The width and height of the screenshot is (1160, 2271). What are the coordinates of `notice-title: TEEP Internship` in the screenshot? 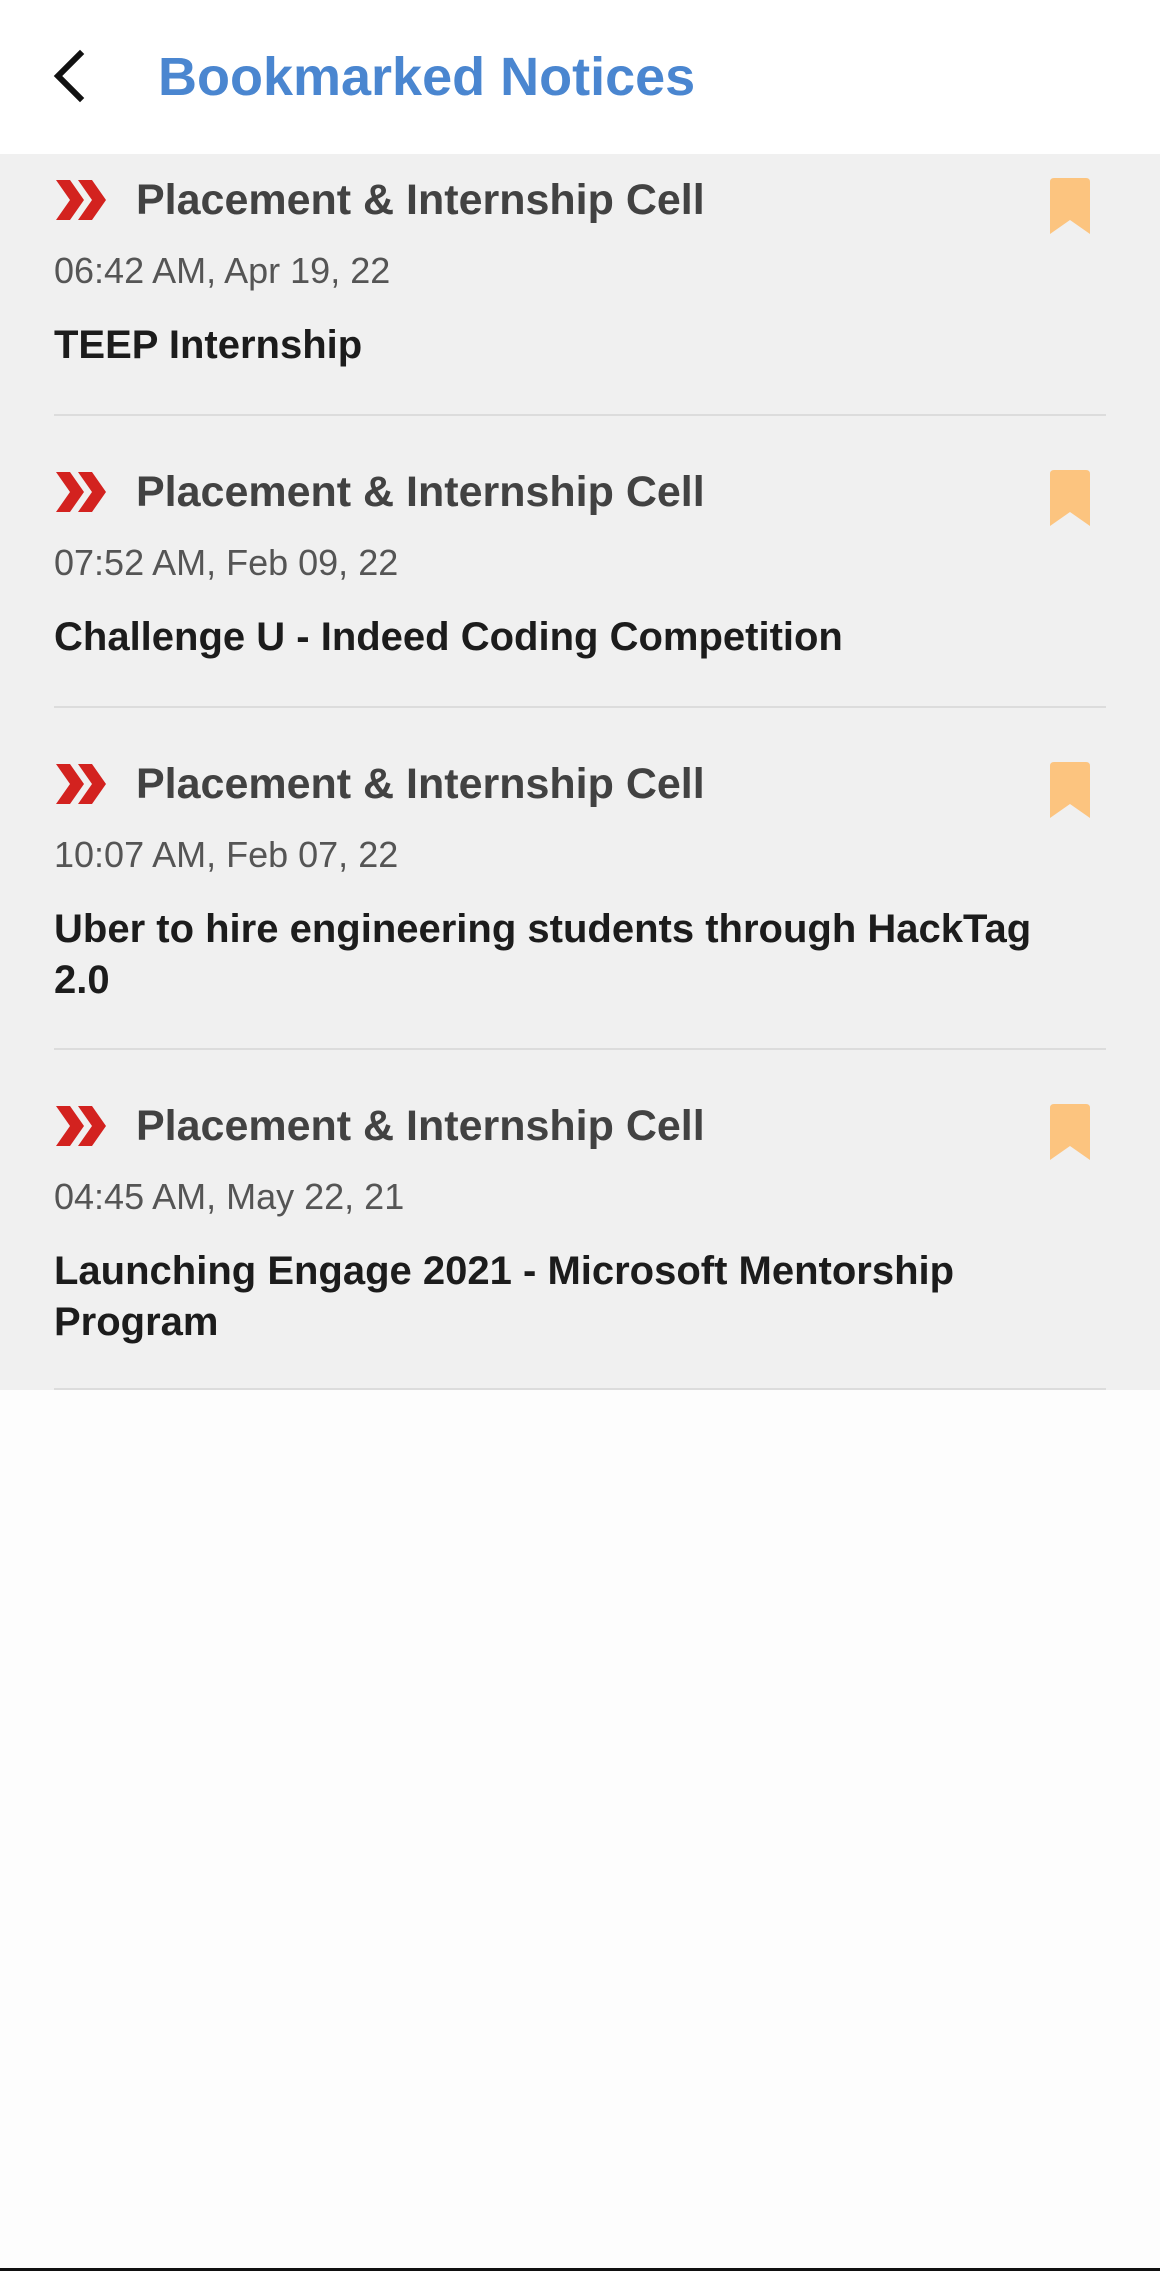 It's located at (208, 345).